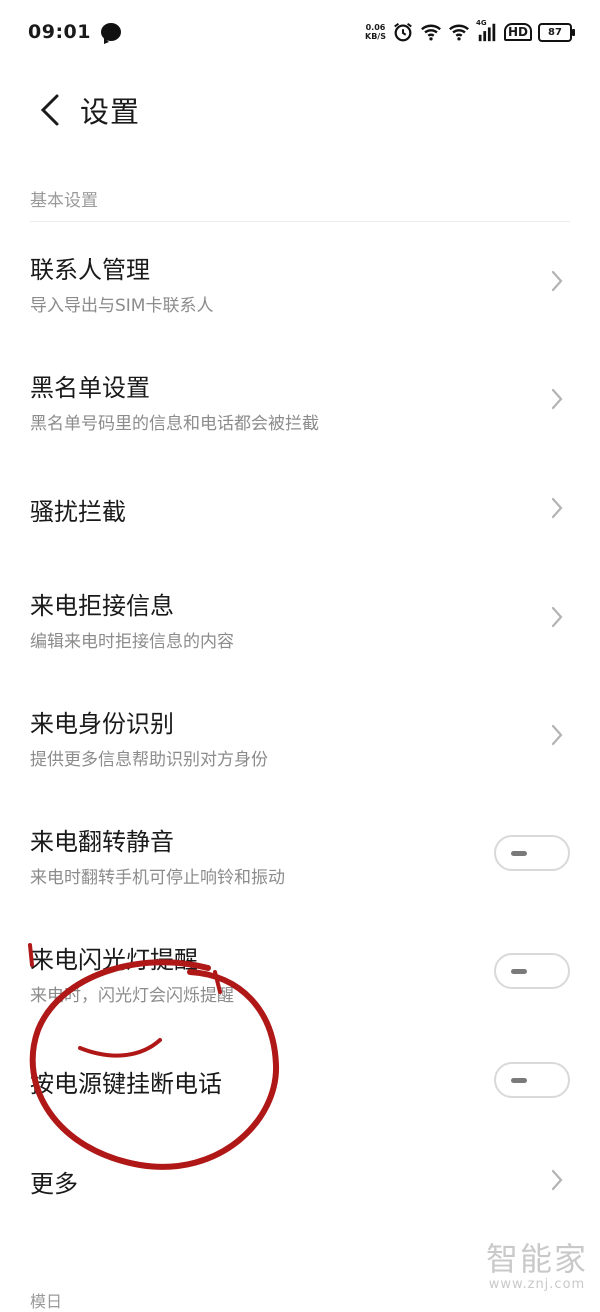  Describe the element at coordinates (375, 27) in the screenshot. I see `net-speed-value: 0.06` at that location.